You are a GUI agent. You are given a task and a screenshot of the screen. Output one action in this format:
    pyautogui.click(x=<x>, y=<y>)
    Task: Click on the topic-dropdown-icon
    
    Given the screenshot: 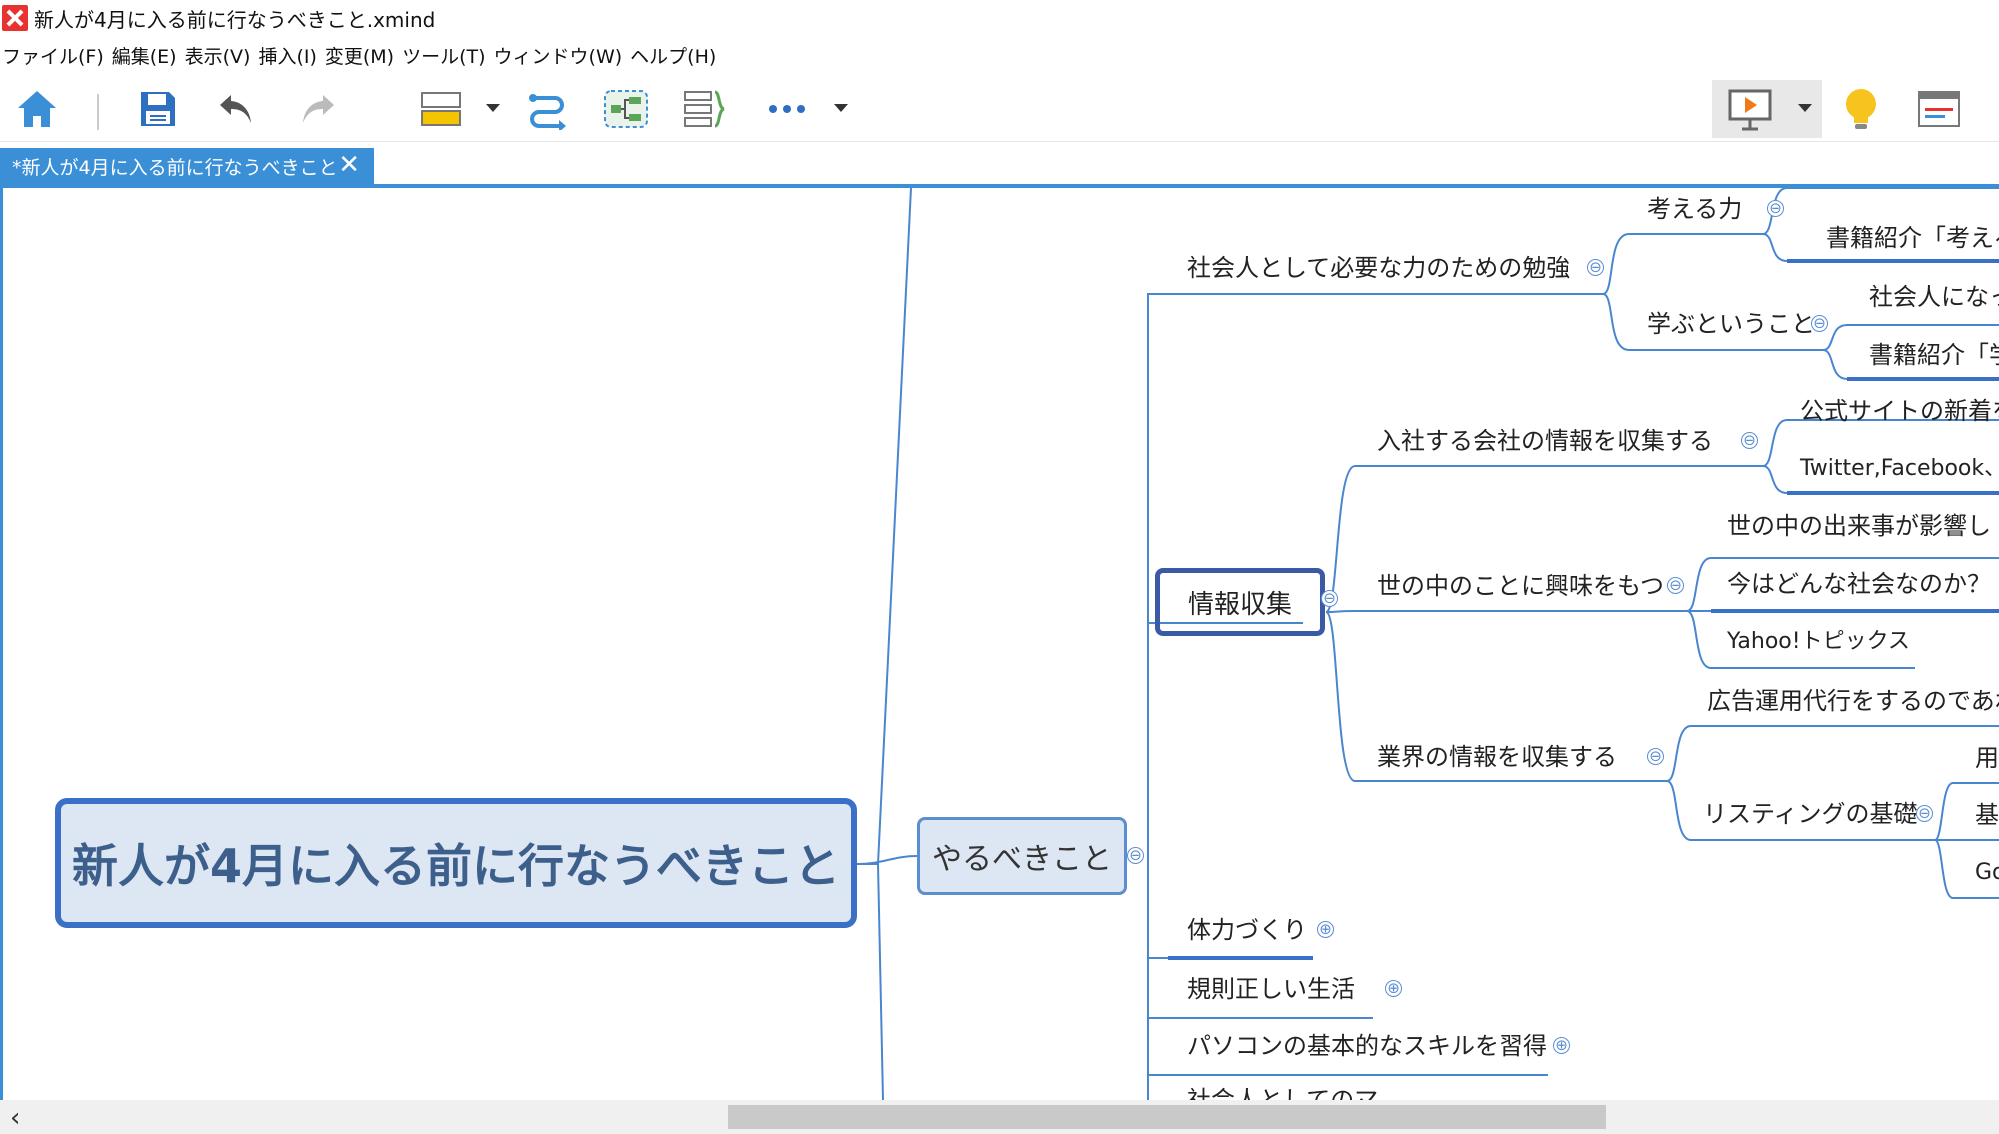 What is the action you would take?
    pyautogui.click(x=493, y=108)
    